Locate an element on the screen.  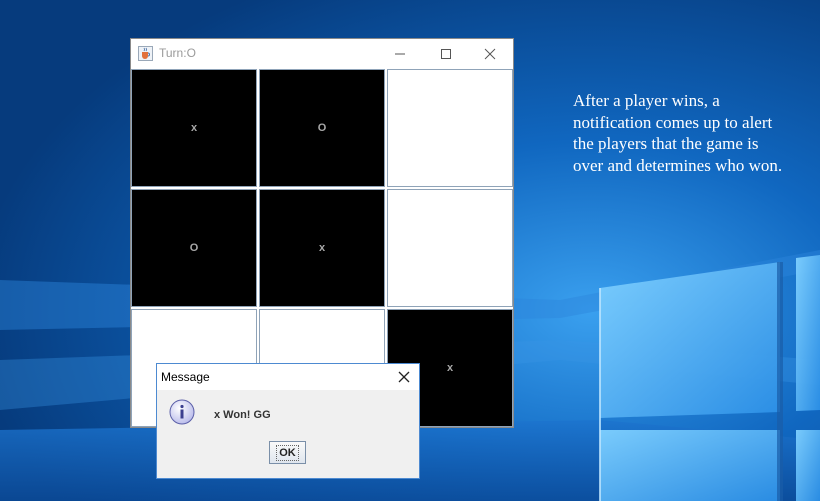
board-cell-2: O is located at coordinates (322, 128).